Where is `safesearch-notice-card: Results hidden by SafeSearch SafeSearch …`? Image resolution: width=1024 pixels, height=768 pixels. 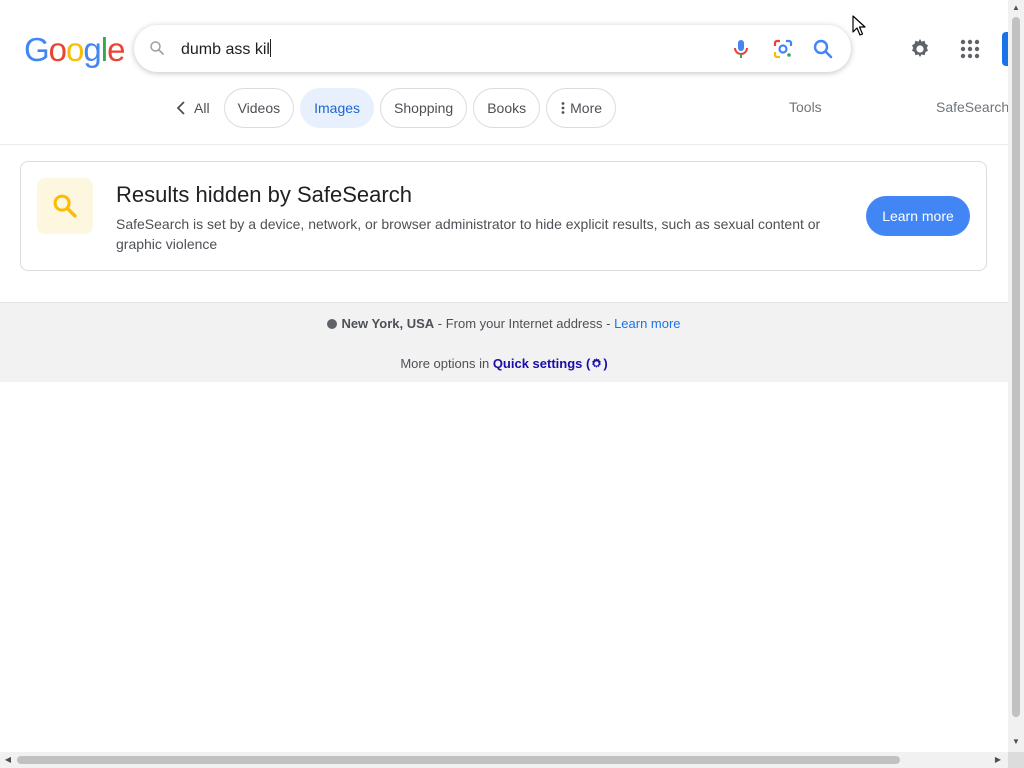 safesearch-notice-card: Results hidden by SafeSearch SafeSearch … is located at coordinates (503, 216).